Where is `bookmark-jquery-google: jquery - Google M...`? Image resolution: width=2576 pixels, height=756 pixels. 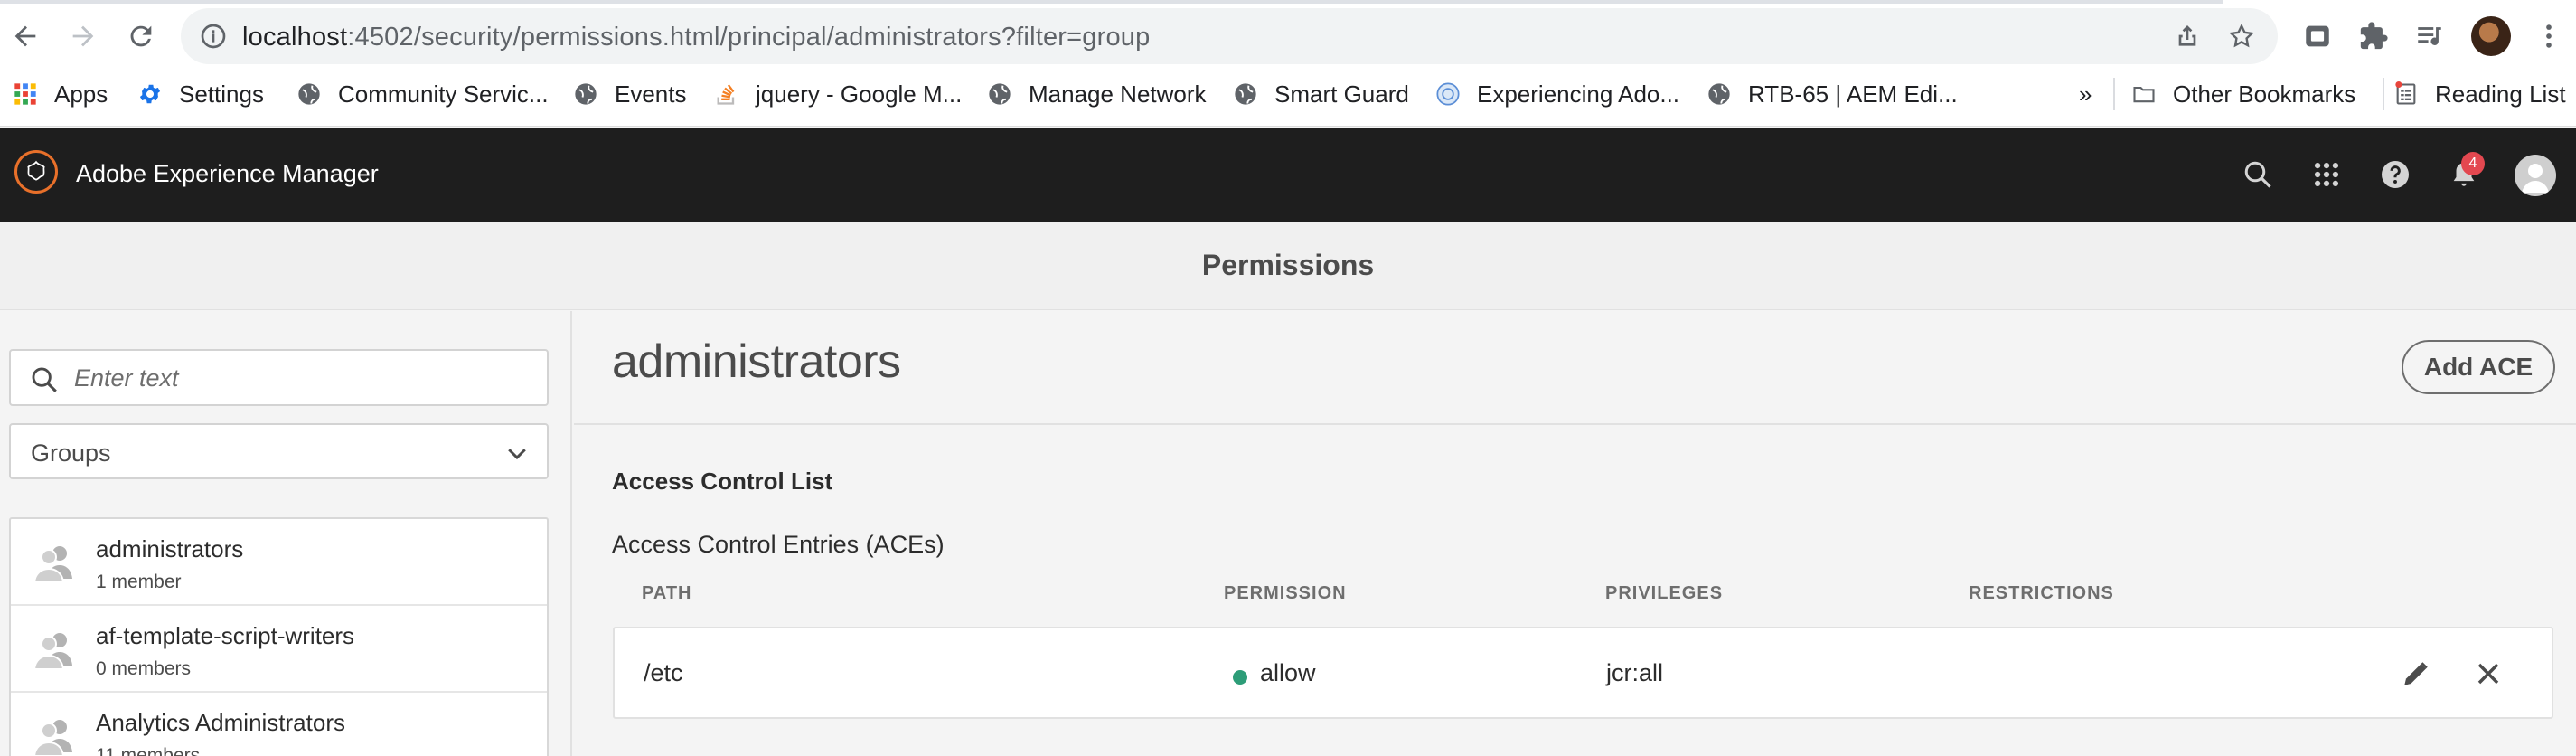
bookmark-jquery-google: jquery - Google M... is located at coordinates (838, 94).